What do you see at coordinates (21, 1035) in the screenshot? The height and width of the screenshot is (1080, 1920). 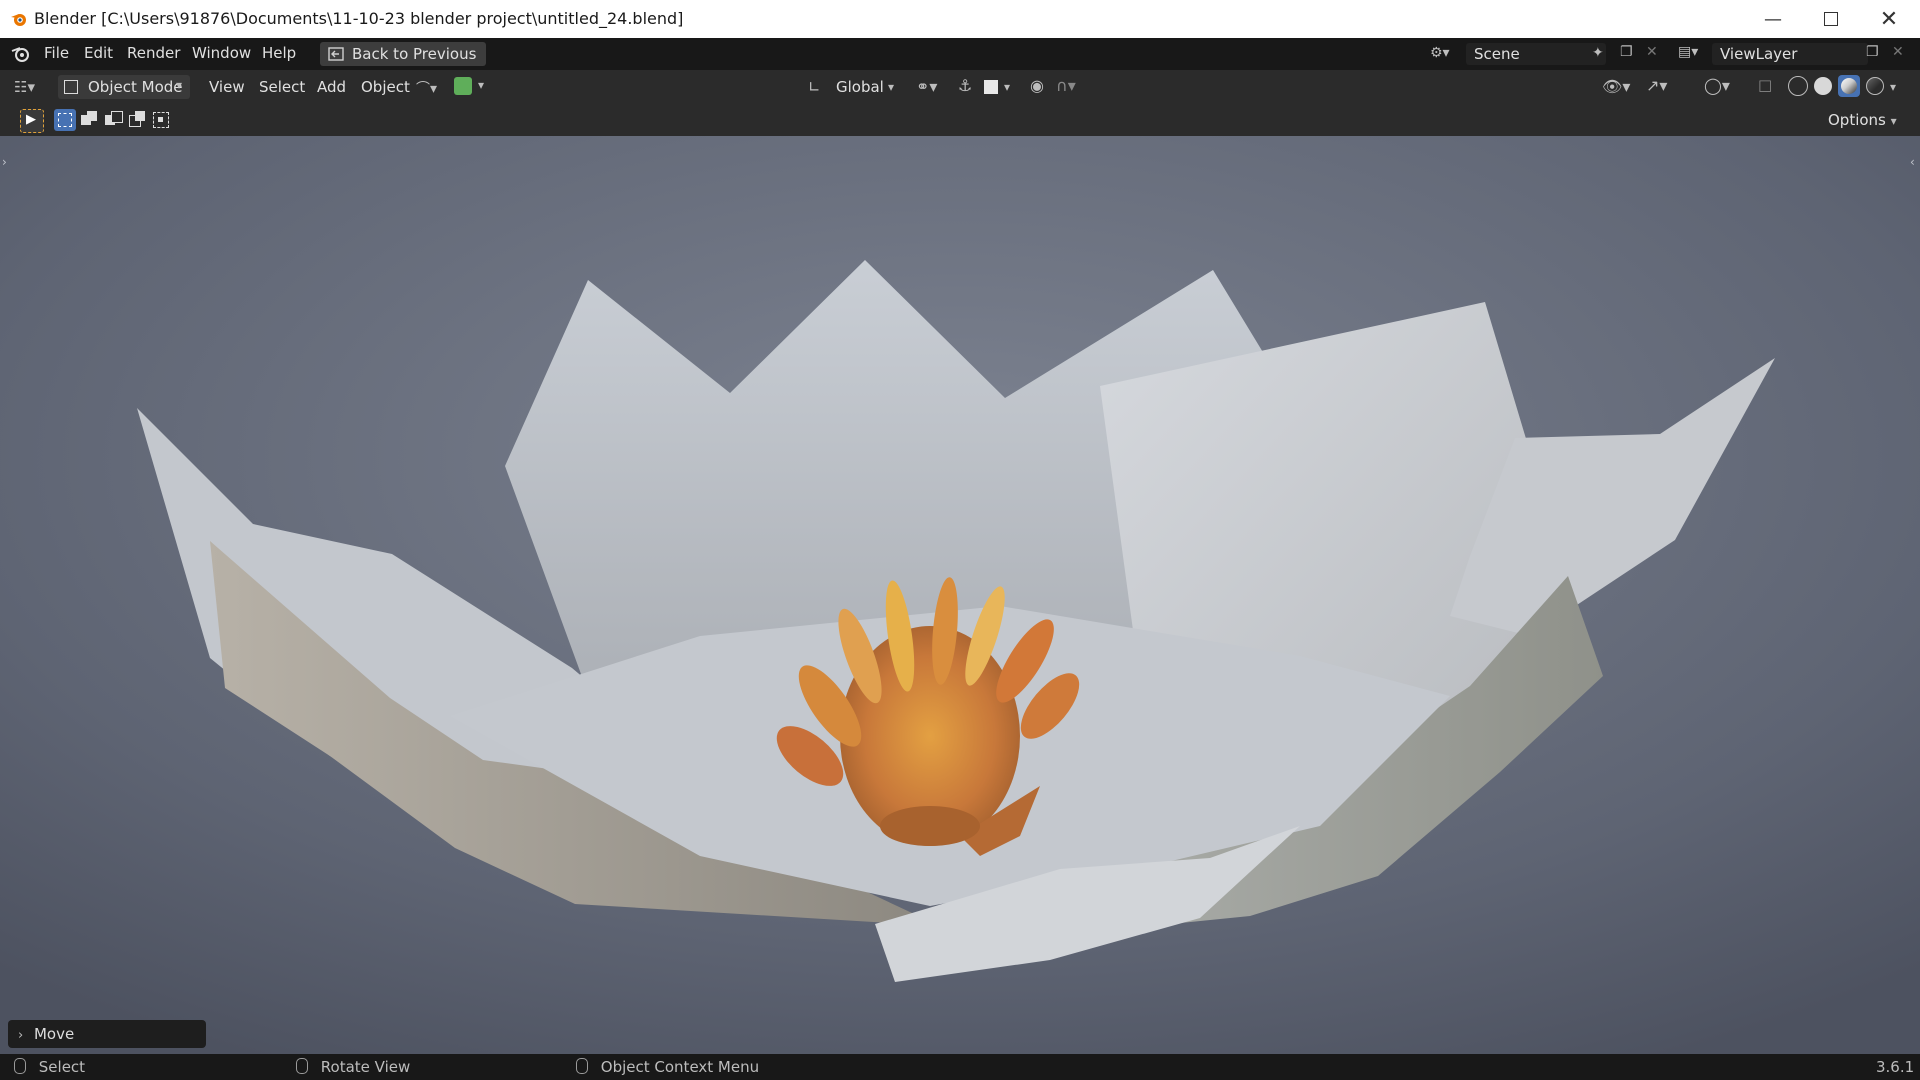 I see `chevron-right-icon: ›` at bounding box center [21, 1035].